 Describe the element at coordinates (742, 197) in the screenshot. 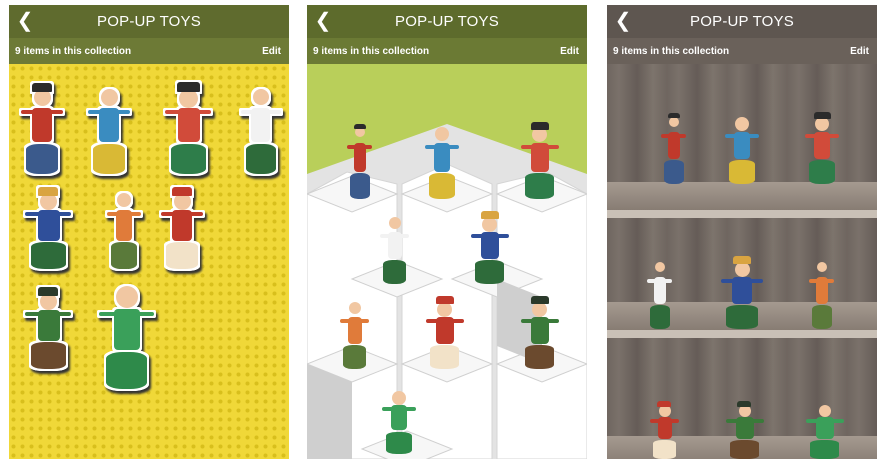

I see `shelf` at that location.